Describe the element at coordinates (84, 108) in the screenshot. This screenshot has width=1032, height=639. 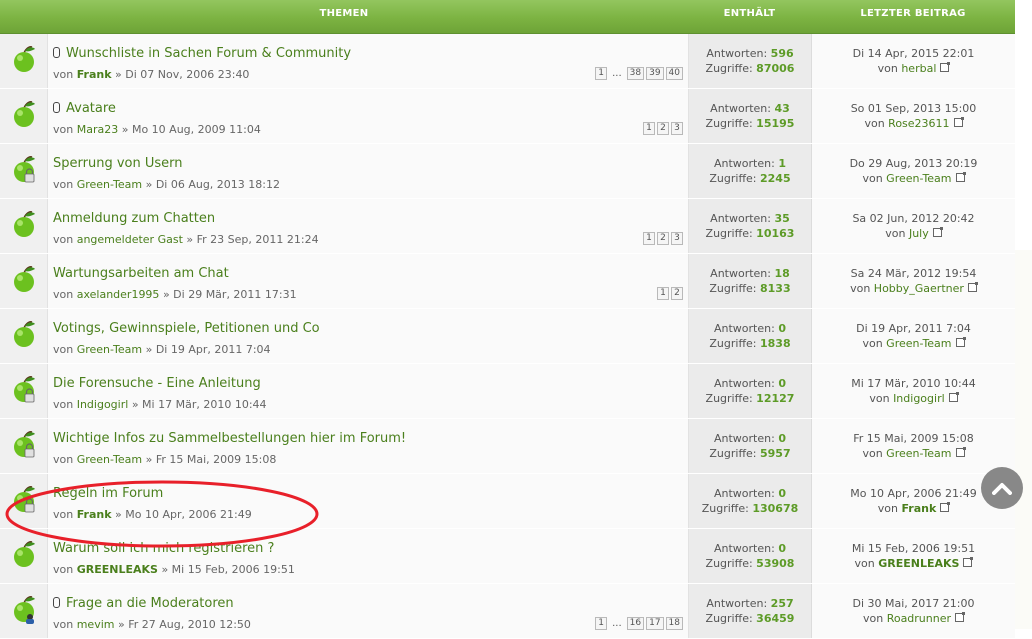
I see `topic-title-link: Avatare` at that location.